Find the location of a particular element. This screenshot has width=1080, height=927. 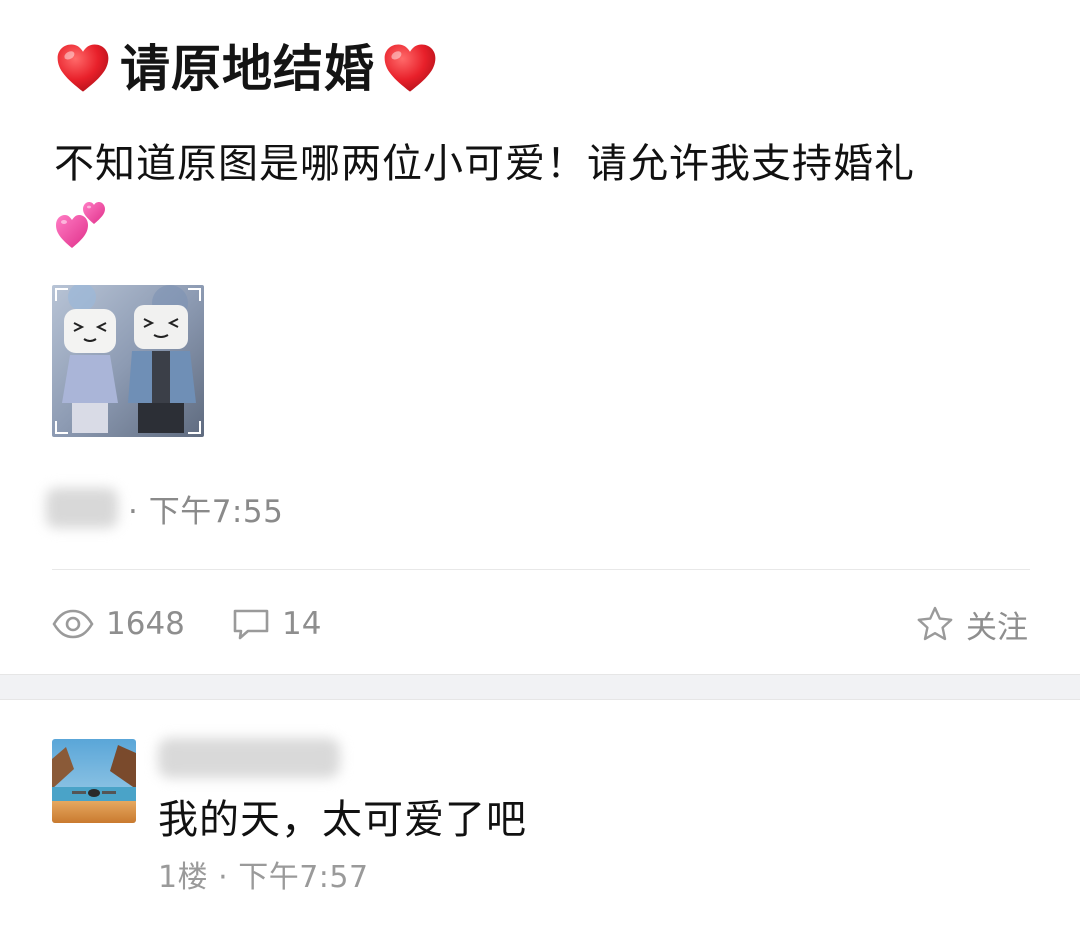

star-icon is located at coordinates (935, 623).